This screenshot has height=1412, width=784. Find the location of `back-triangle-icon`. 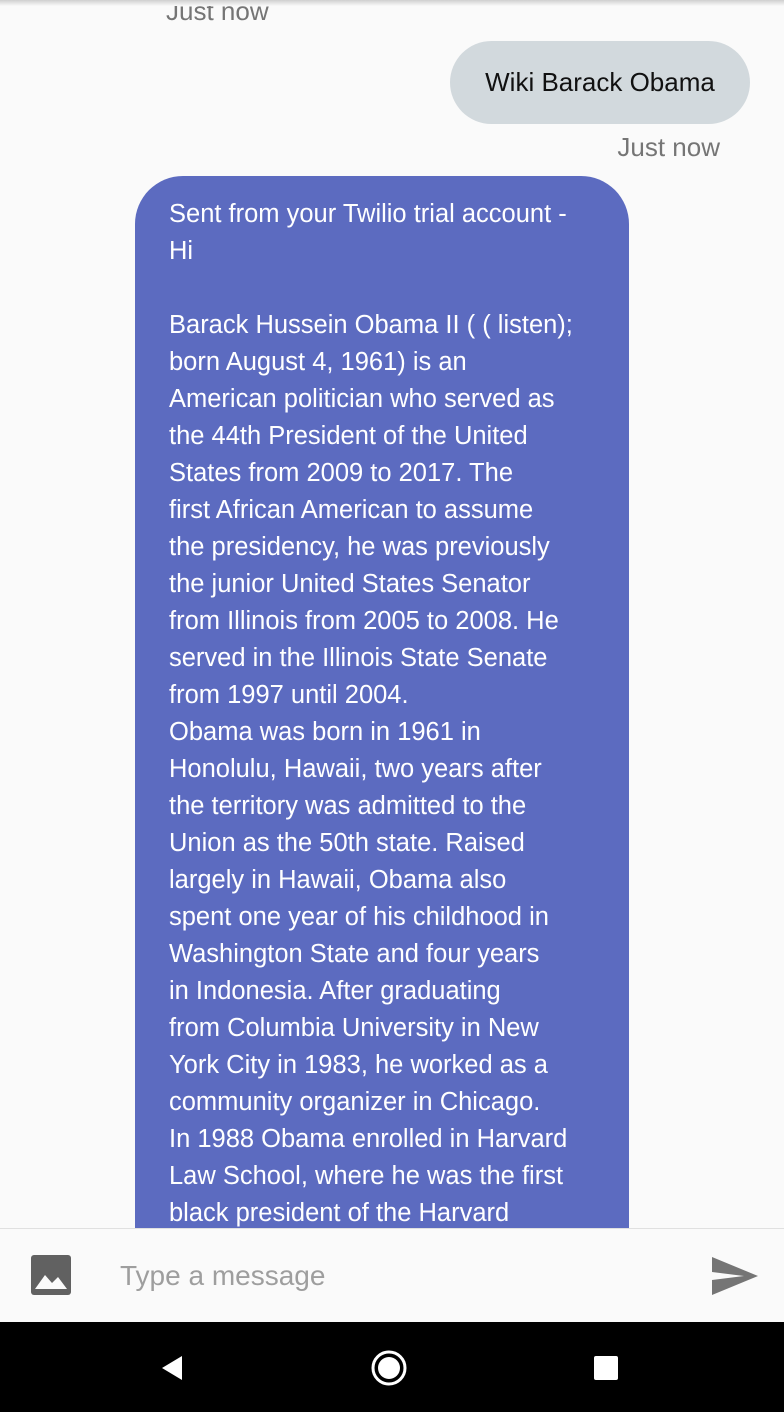

back-triangle-icon is located at coordinates (172, 1368).